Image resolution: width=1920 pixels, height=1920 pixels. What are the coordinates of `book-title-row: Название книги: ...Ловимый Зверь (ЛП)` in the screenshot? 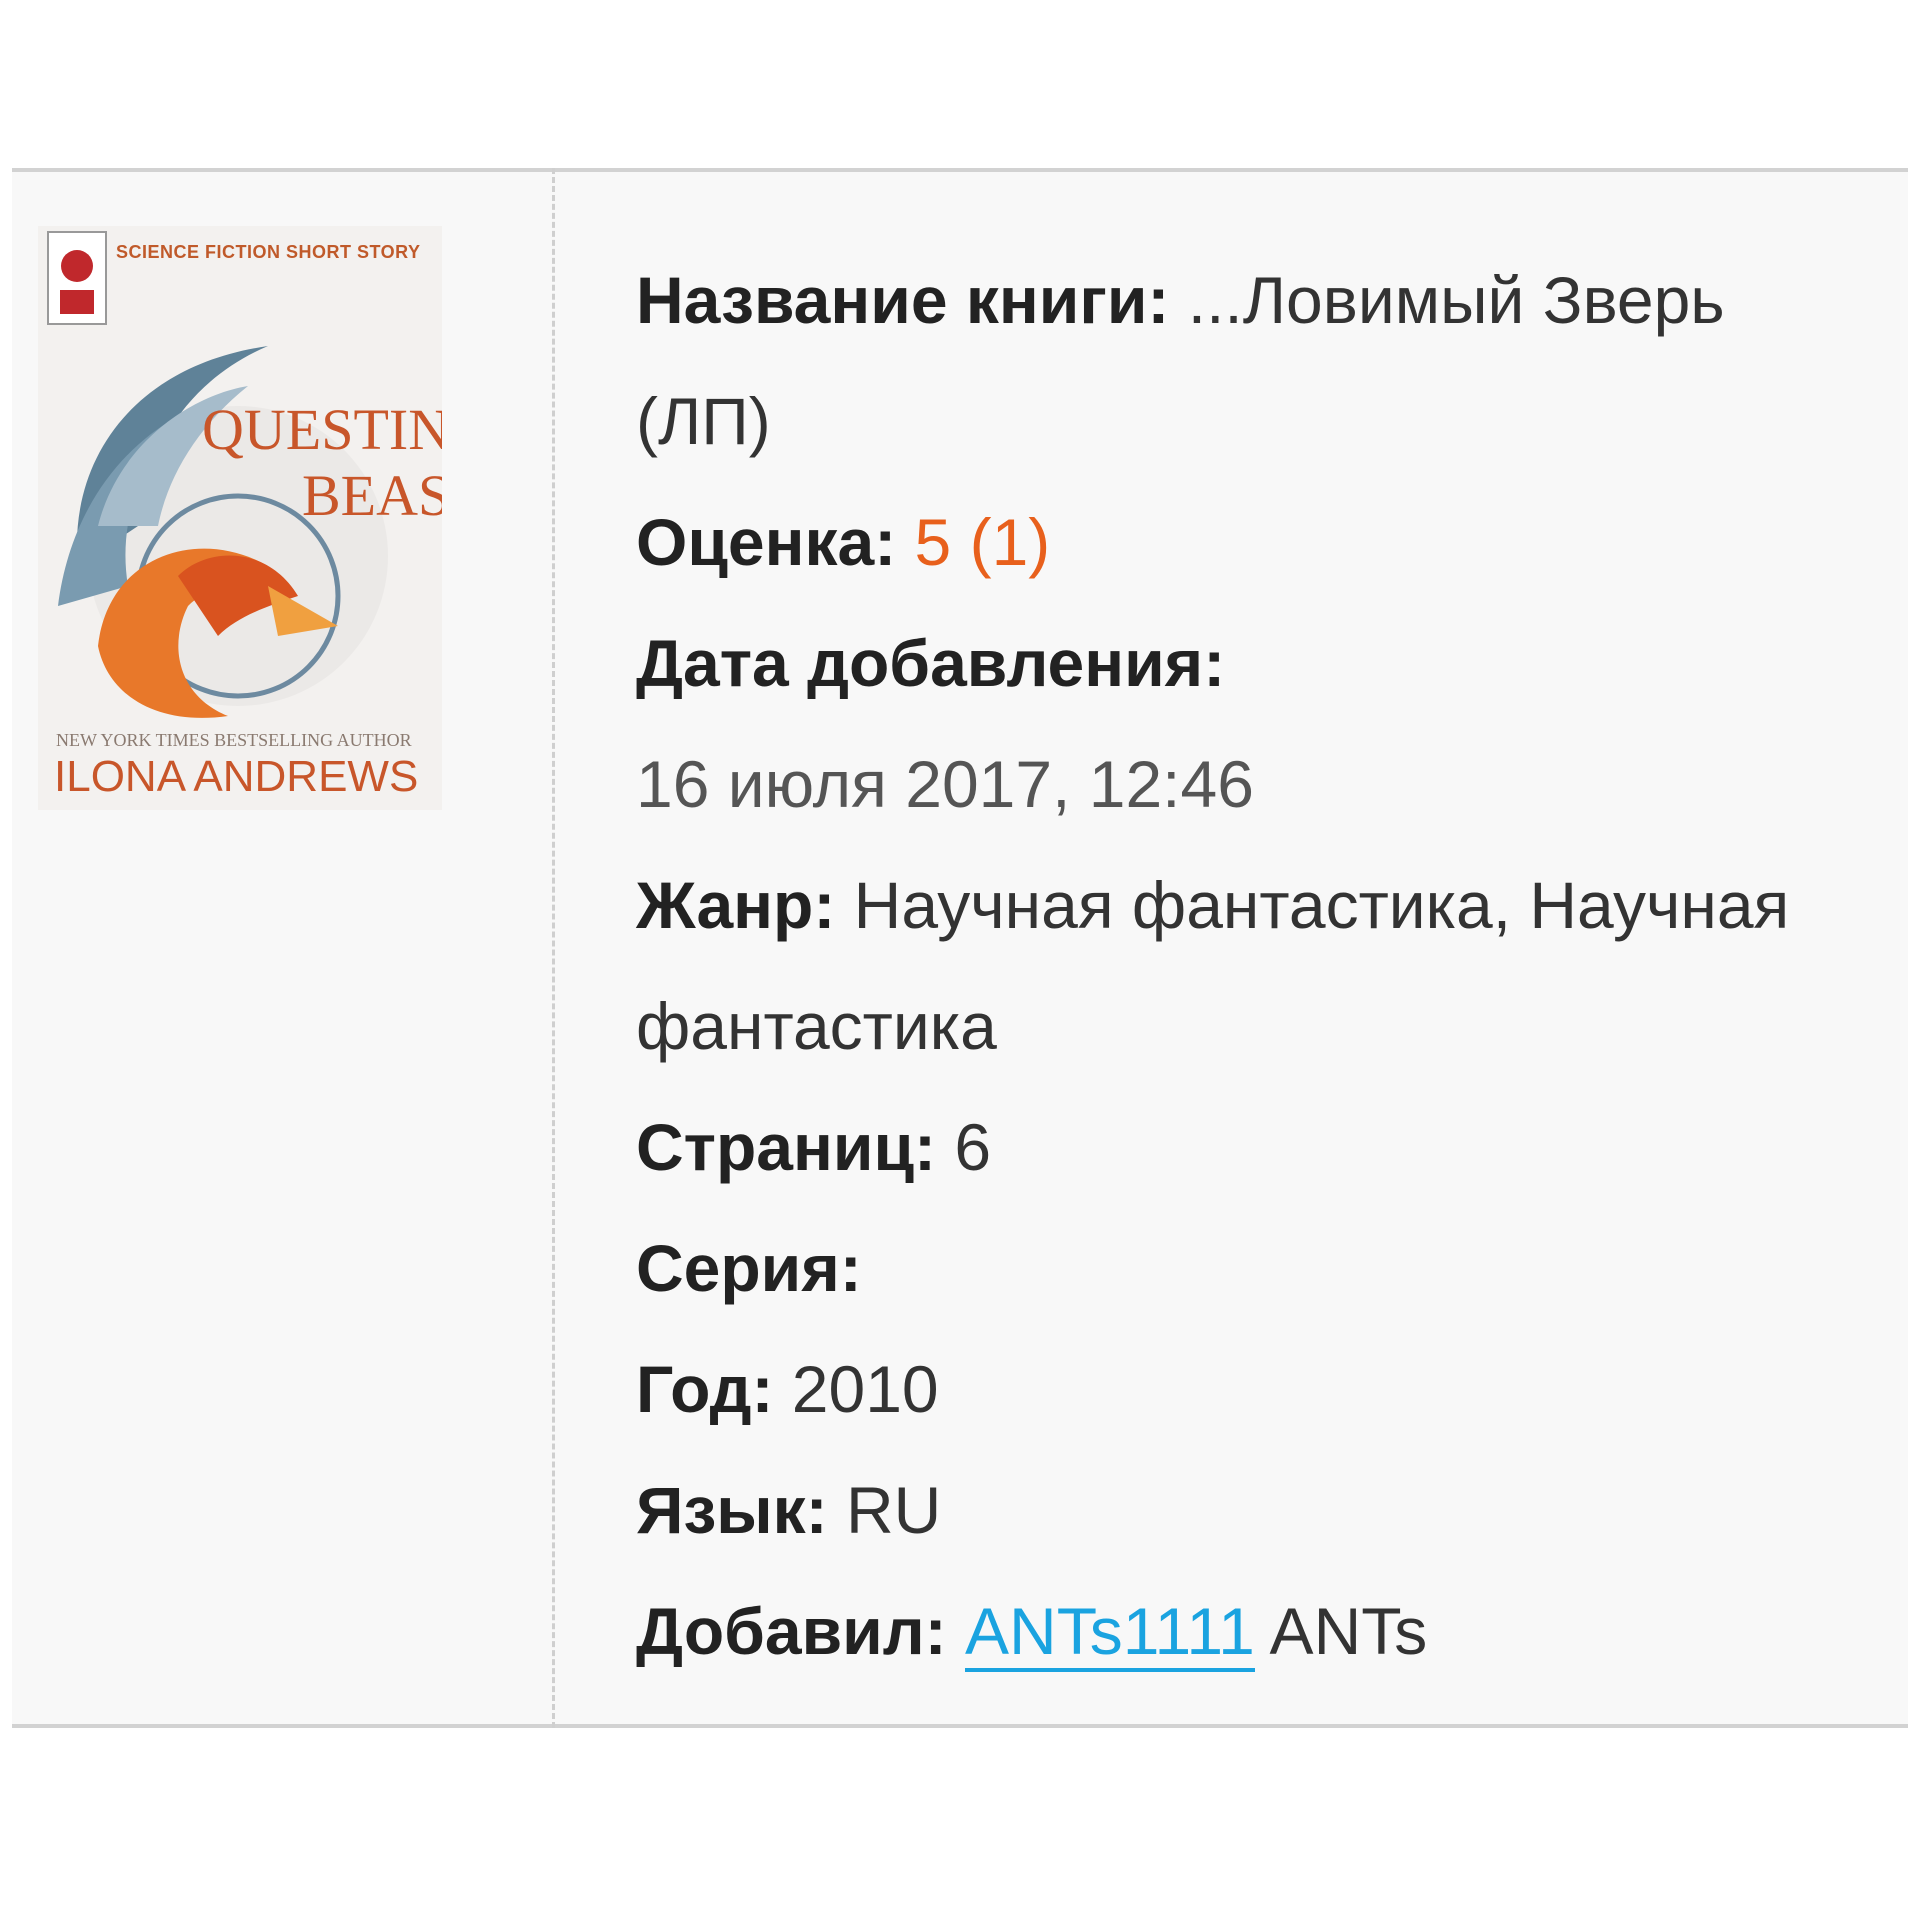 It's located at (1236, 361).